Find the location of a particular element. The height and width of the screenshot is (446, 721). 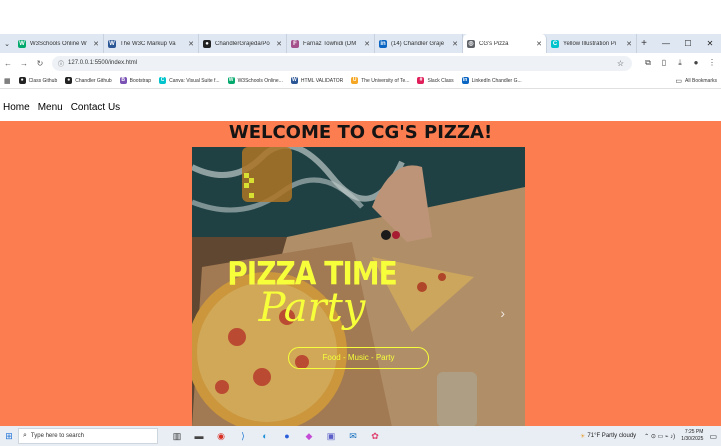

profile-avatar-icon: ● is located at coordinates (696, 63).